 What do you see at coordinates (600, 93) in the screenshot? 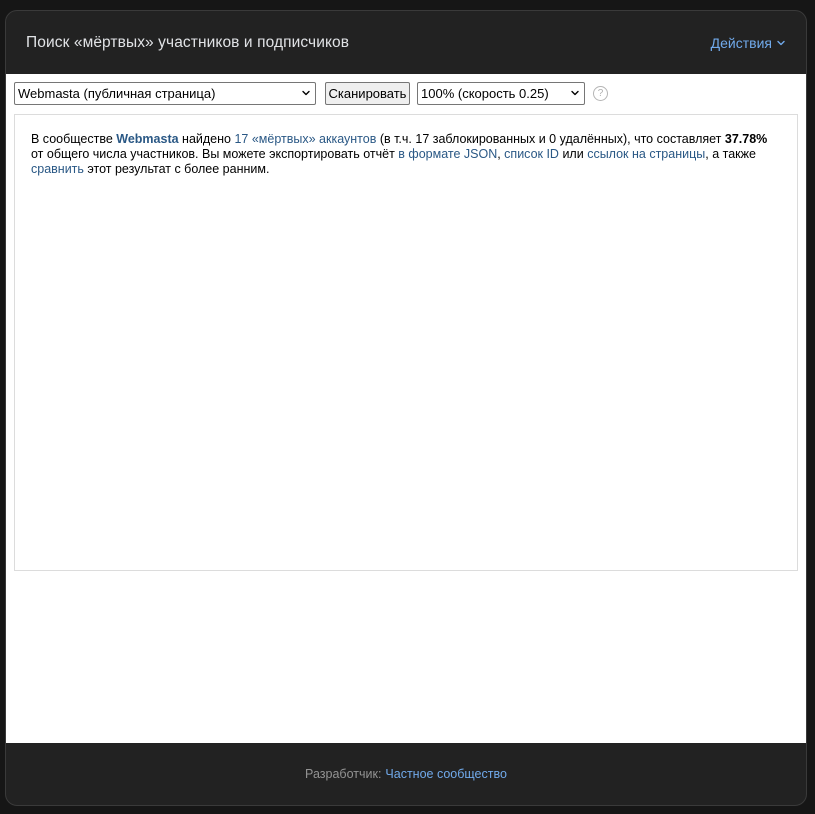
I see `help-icon: ?` at bounding box center [600, 93].